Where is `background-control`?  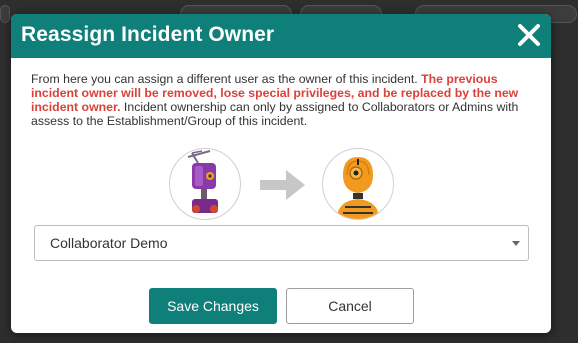
background-control is located at coordinates (5, 14).